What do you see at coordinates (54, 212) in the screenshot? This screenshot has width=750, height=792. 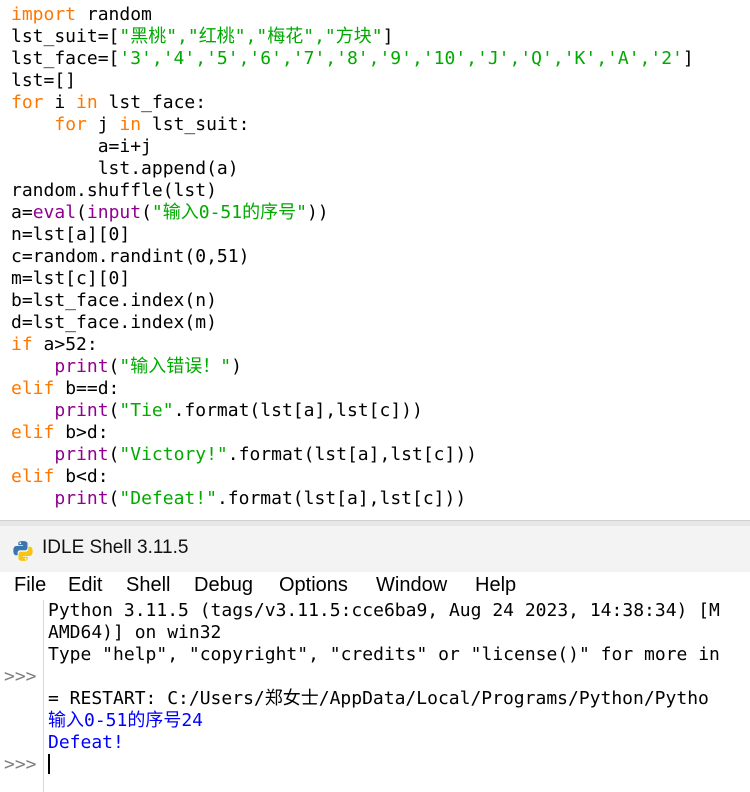 I see `code-builtin: eval` at bounding box center [54, 212].